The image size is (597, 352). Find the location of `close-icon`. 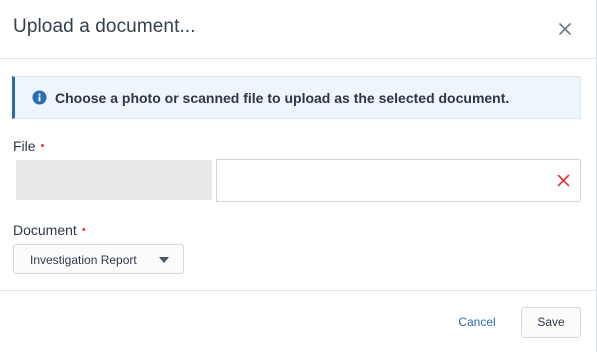

close-icon is located at coordinates (565, 29).